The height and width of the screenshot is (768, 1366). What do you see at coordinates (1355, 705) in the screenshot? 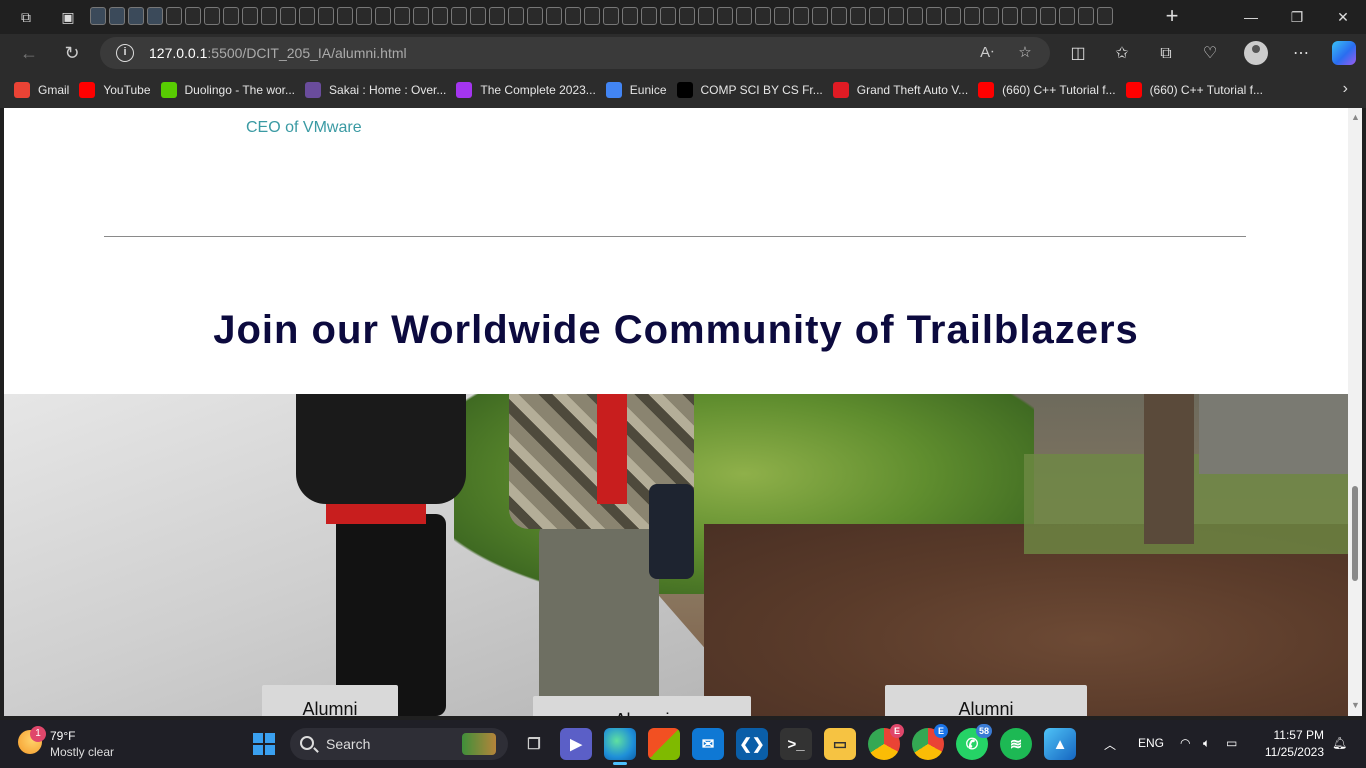
I see `scroll-down-arrow-icon: ▼` at bounding box center [1355, 705].